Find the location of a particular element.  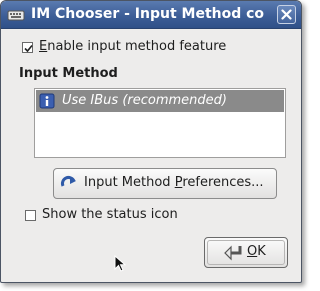

enable-im-checkbox is located at coordinates (27, 47).